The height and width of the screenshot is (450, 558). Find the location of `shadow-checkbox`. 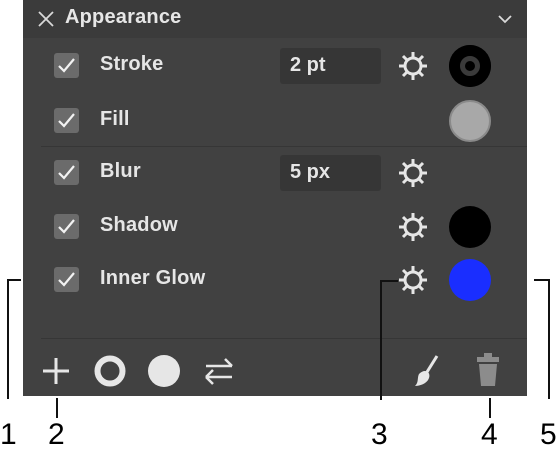

shadow-checkbox is located at coordinates (66, 226).